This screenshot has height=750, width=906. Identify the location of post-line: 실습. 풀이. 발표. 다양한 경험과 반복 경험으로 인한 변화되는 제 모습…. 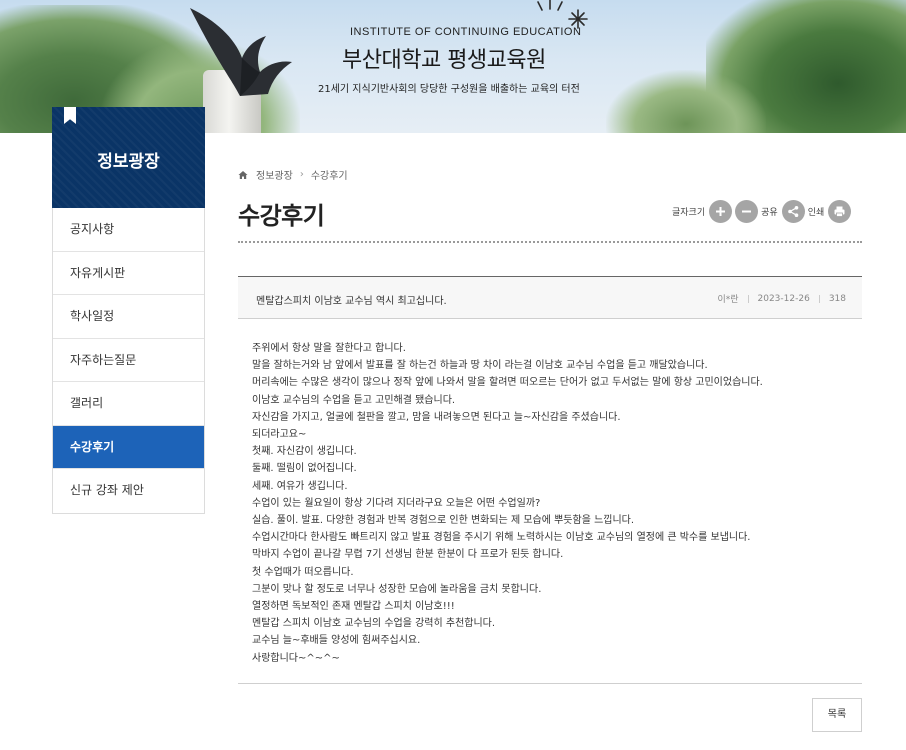
(443, 521).